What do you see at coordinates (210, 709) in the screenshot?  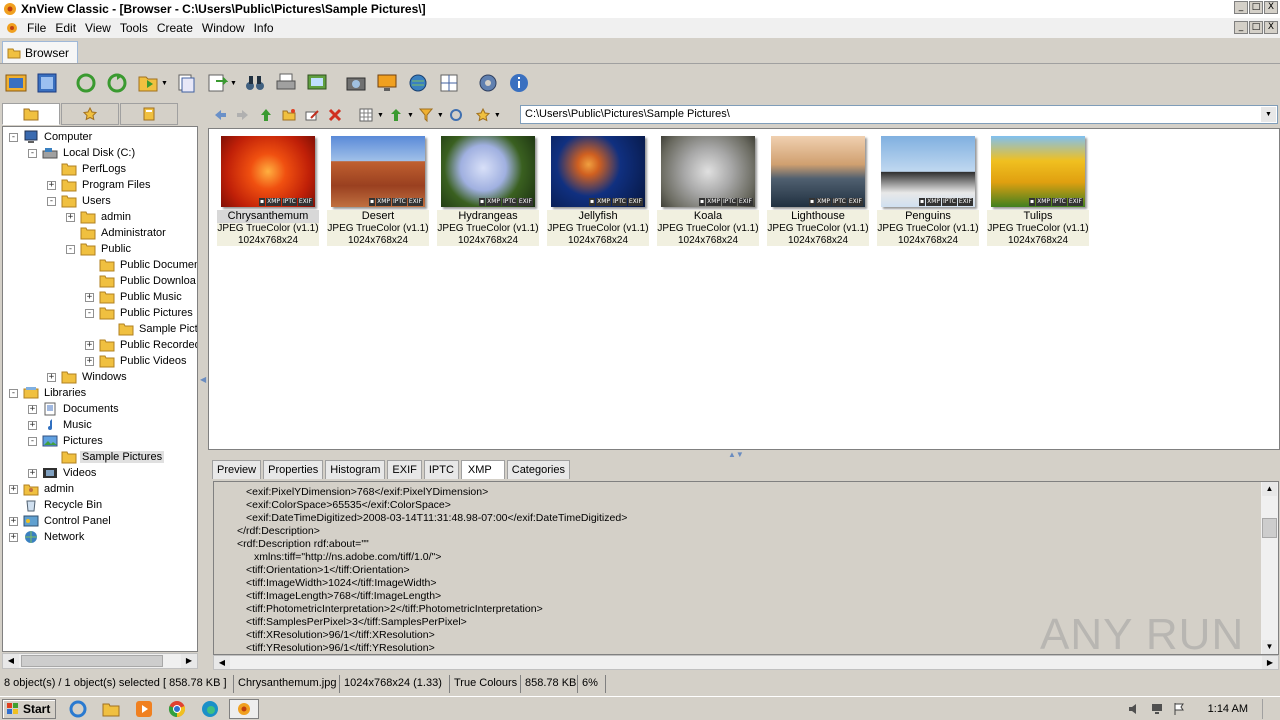 I see `taskbar-edge-button` at bounding box center [210, 709].